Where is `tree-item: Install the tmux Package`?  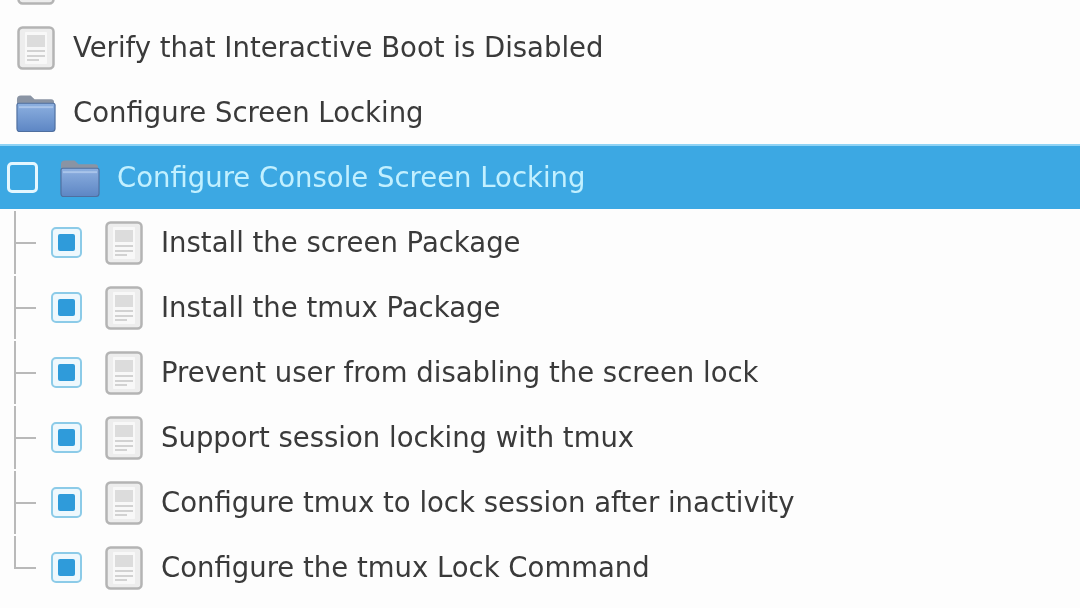 tree-item: Install the tmux Package is located at coordinates (540, 306).